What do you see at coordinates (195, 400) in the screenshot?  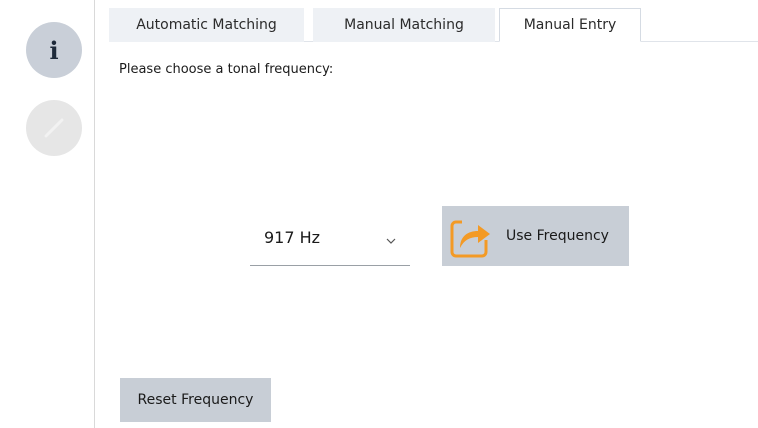 I see `reset-frequency-button: Reset Frequency` at bounding box center [195, 400].